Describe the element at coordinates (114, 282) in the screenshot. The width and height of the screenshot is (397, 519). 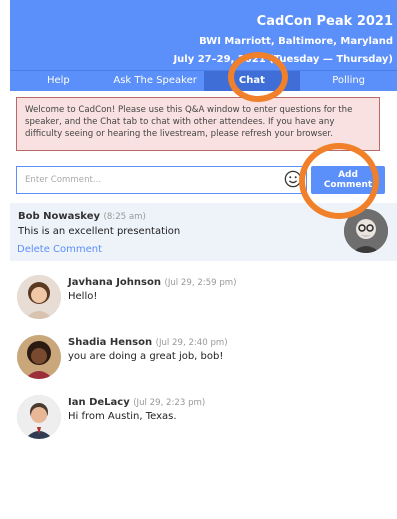
I see `comment-author-name: Javhana Johnson` at that location.